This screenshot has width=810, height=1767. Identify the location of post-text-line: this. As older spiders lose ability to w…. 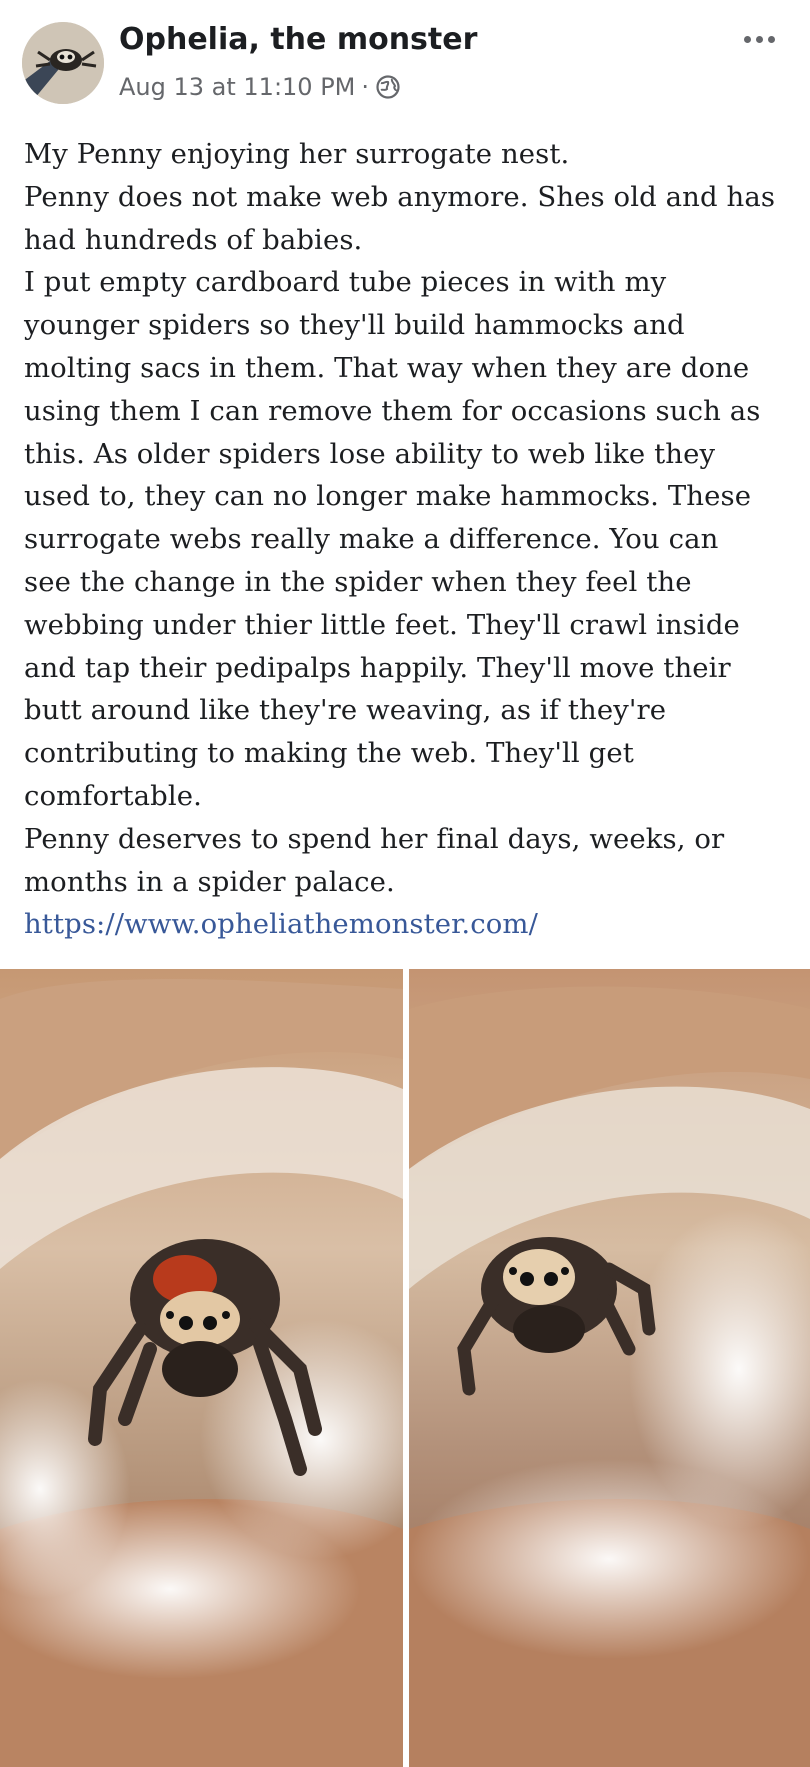
(370, 453).